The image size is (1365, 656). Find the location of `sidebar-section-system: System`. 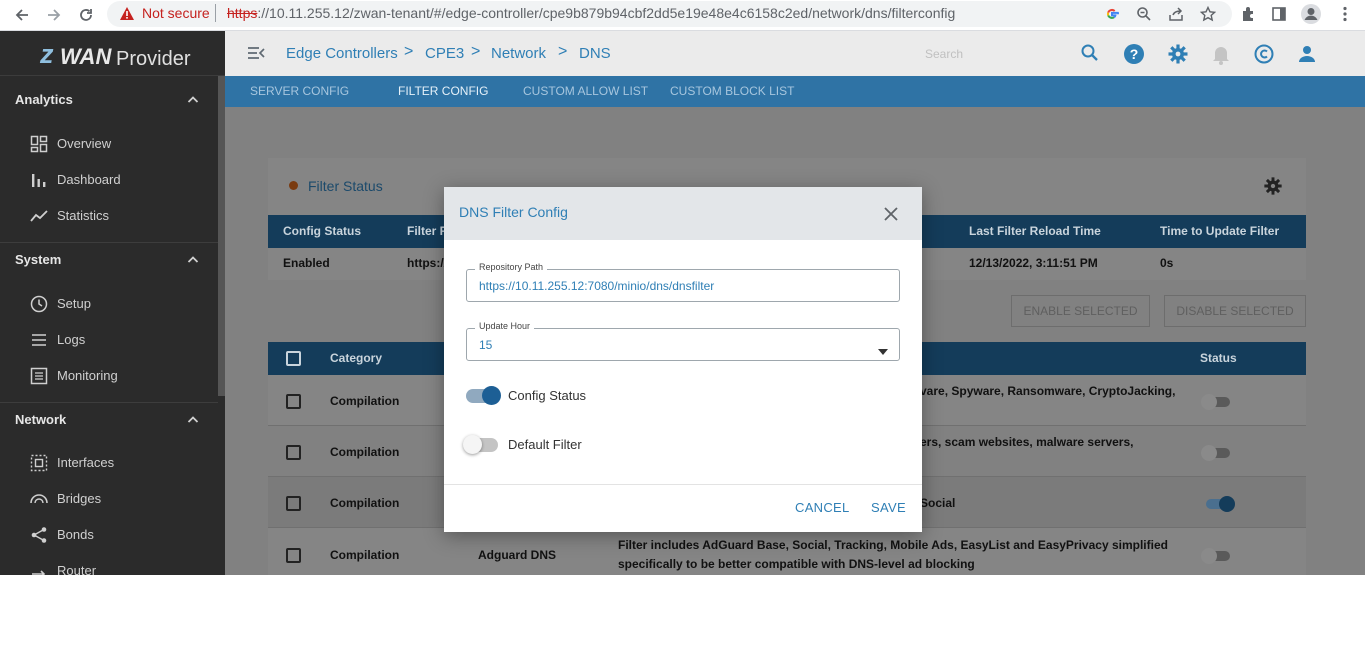

sidebar-section-system: System is located at coordinates (109, 261).